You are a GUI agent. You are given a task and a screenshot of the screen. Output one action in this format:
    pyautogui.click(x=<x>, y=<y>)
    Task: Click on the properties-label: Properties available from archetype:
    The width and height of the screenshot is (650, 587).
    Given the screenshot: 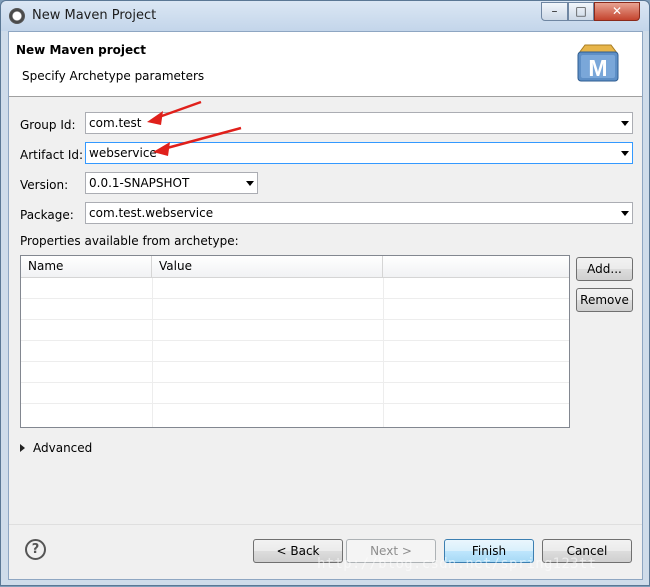 What is the action you would take?
    pyautogui.click(x=129, y=241)
    